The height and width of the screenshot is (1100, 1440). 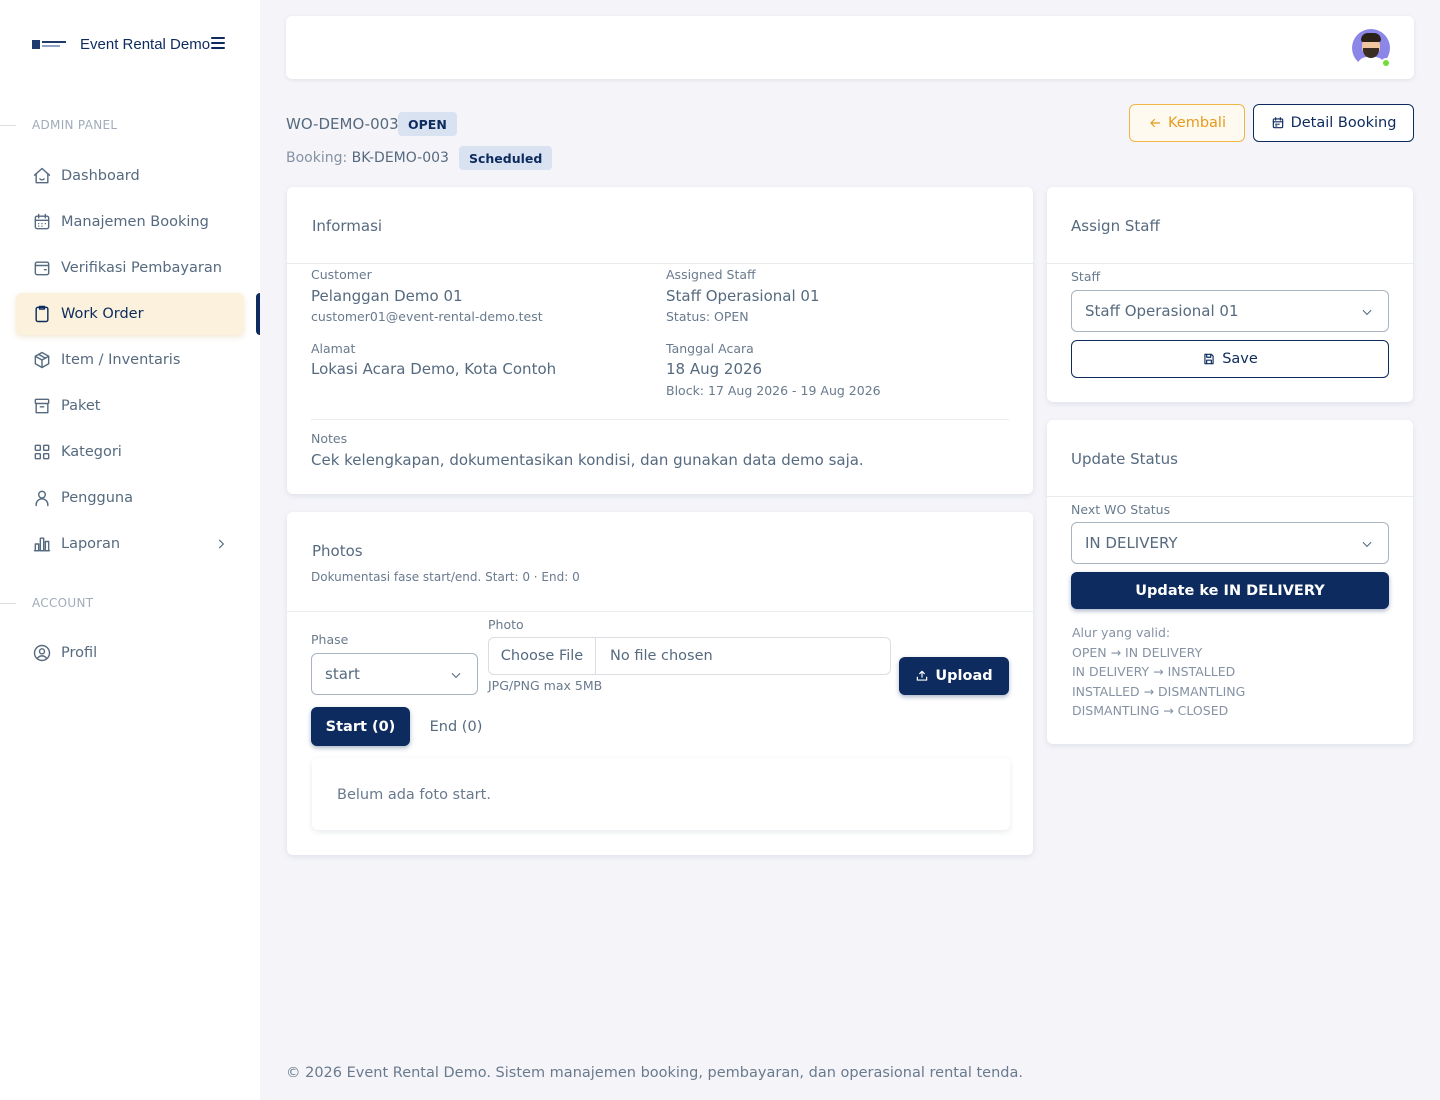 I want to click on customer-email: customer01@event-rental-demo.test, so click(x=427, y=316).